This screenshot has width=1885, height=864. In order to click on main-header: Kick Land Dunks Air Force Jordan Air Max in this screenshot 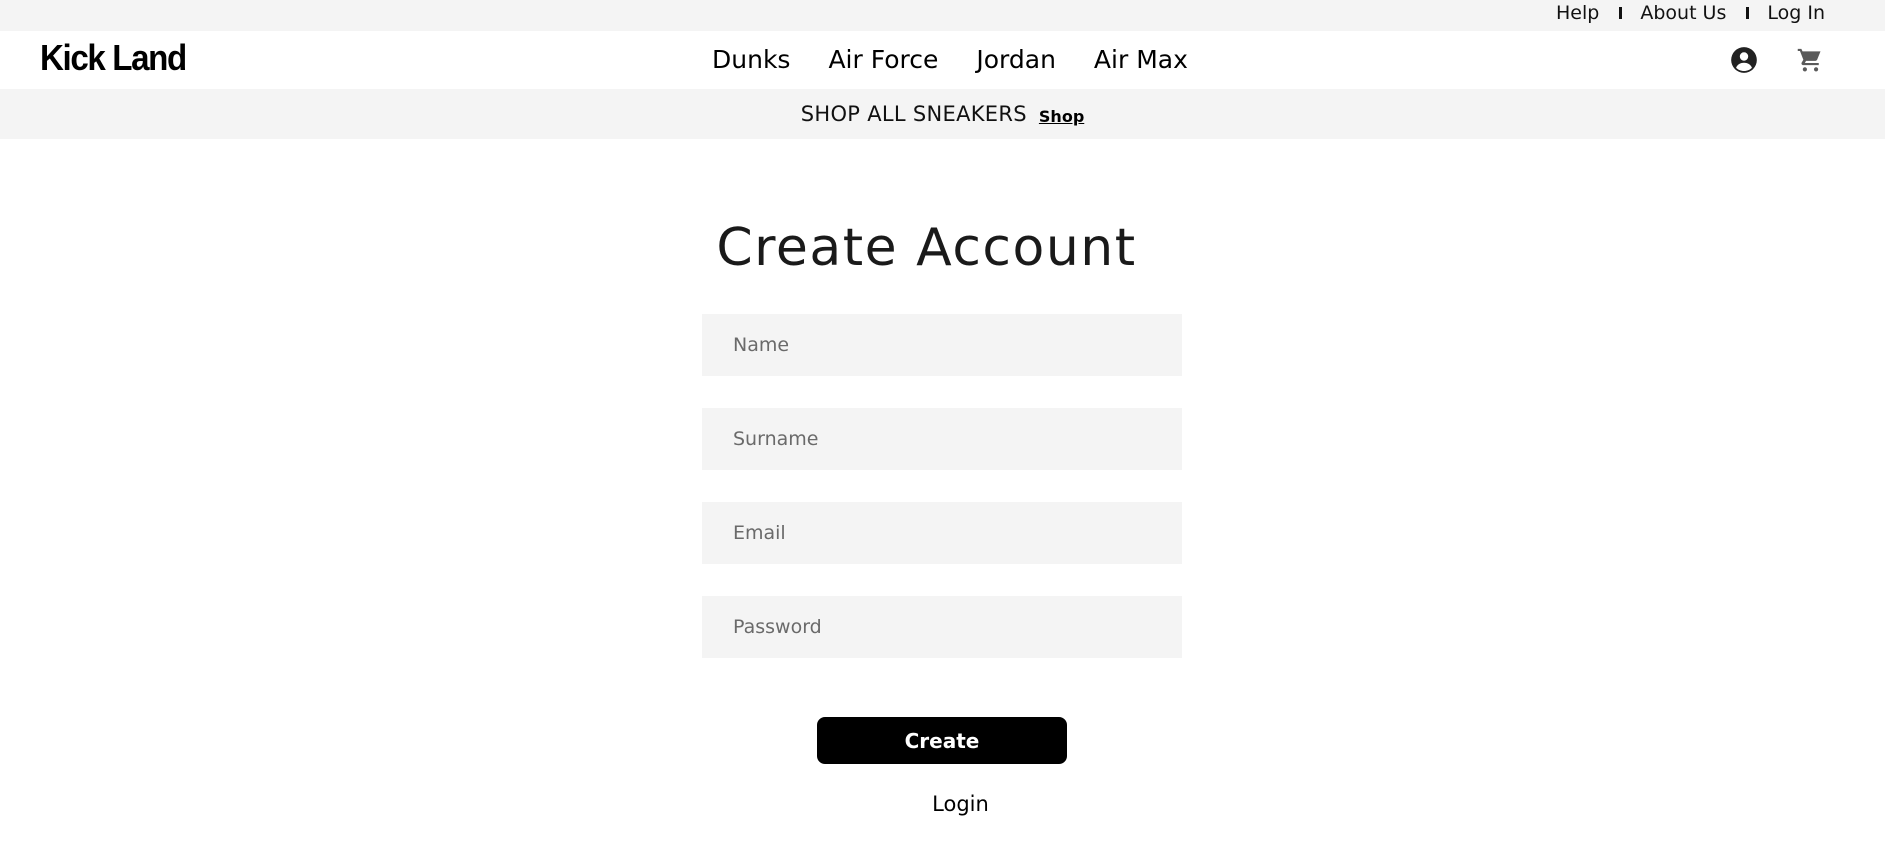, I will do `click(942, 60)`.